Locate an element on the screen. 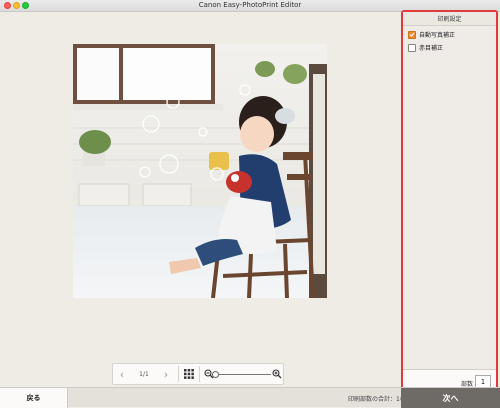 This screenshot has width=500, height=408. red-eye-option: 赤目補正 is located at coordinates (425, 47).